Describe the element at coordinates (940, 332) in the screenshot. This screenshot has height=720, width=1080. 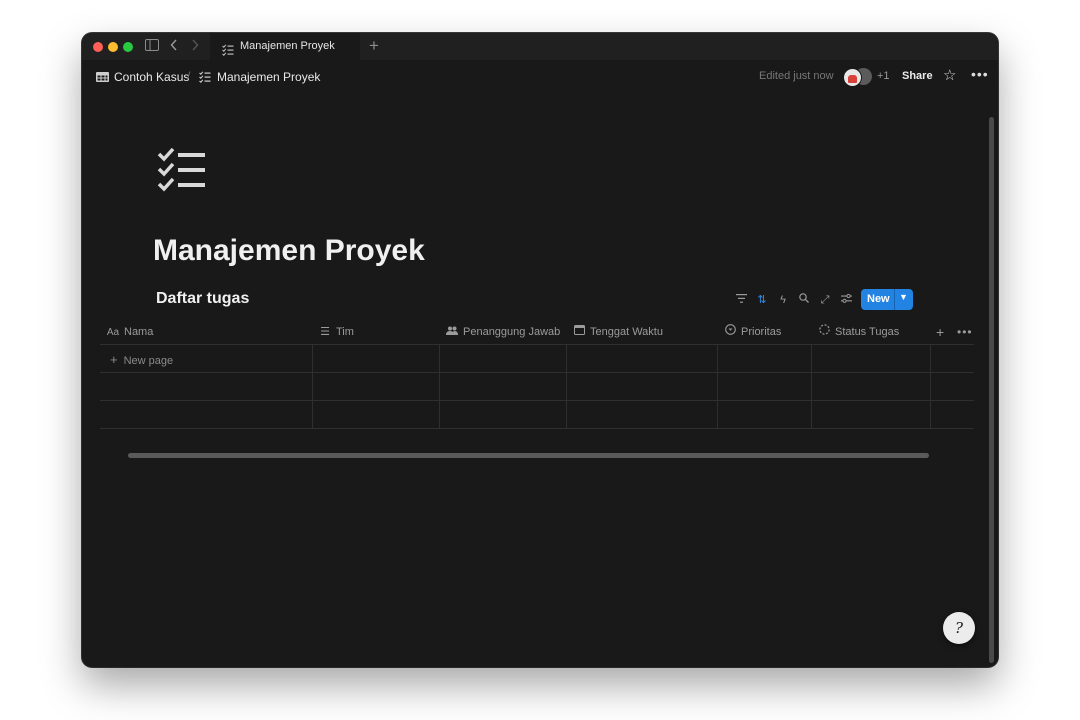
I see `add-column-icon: +` at that location.